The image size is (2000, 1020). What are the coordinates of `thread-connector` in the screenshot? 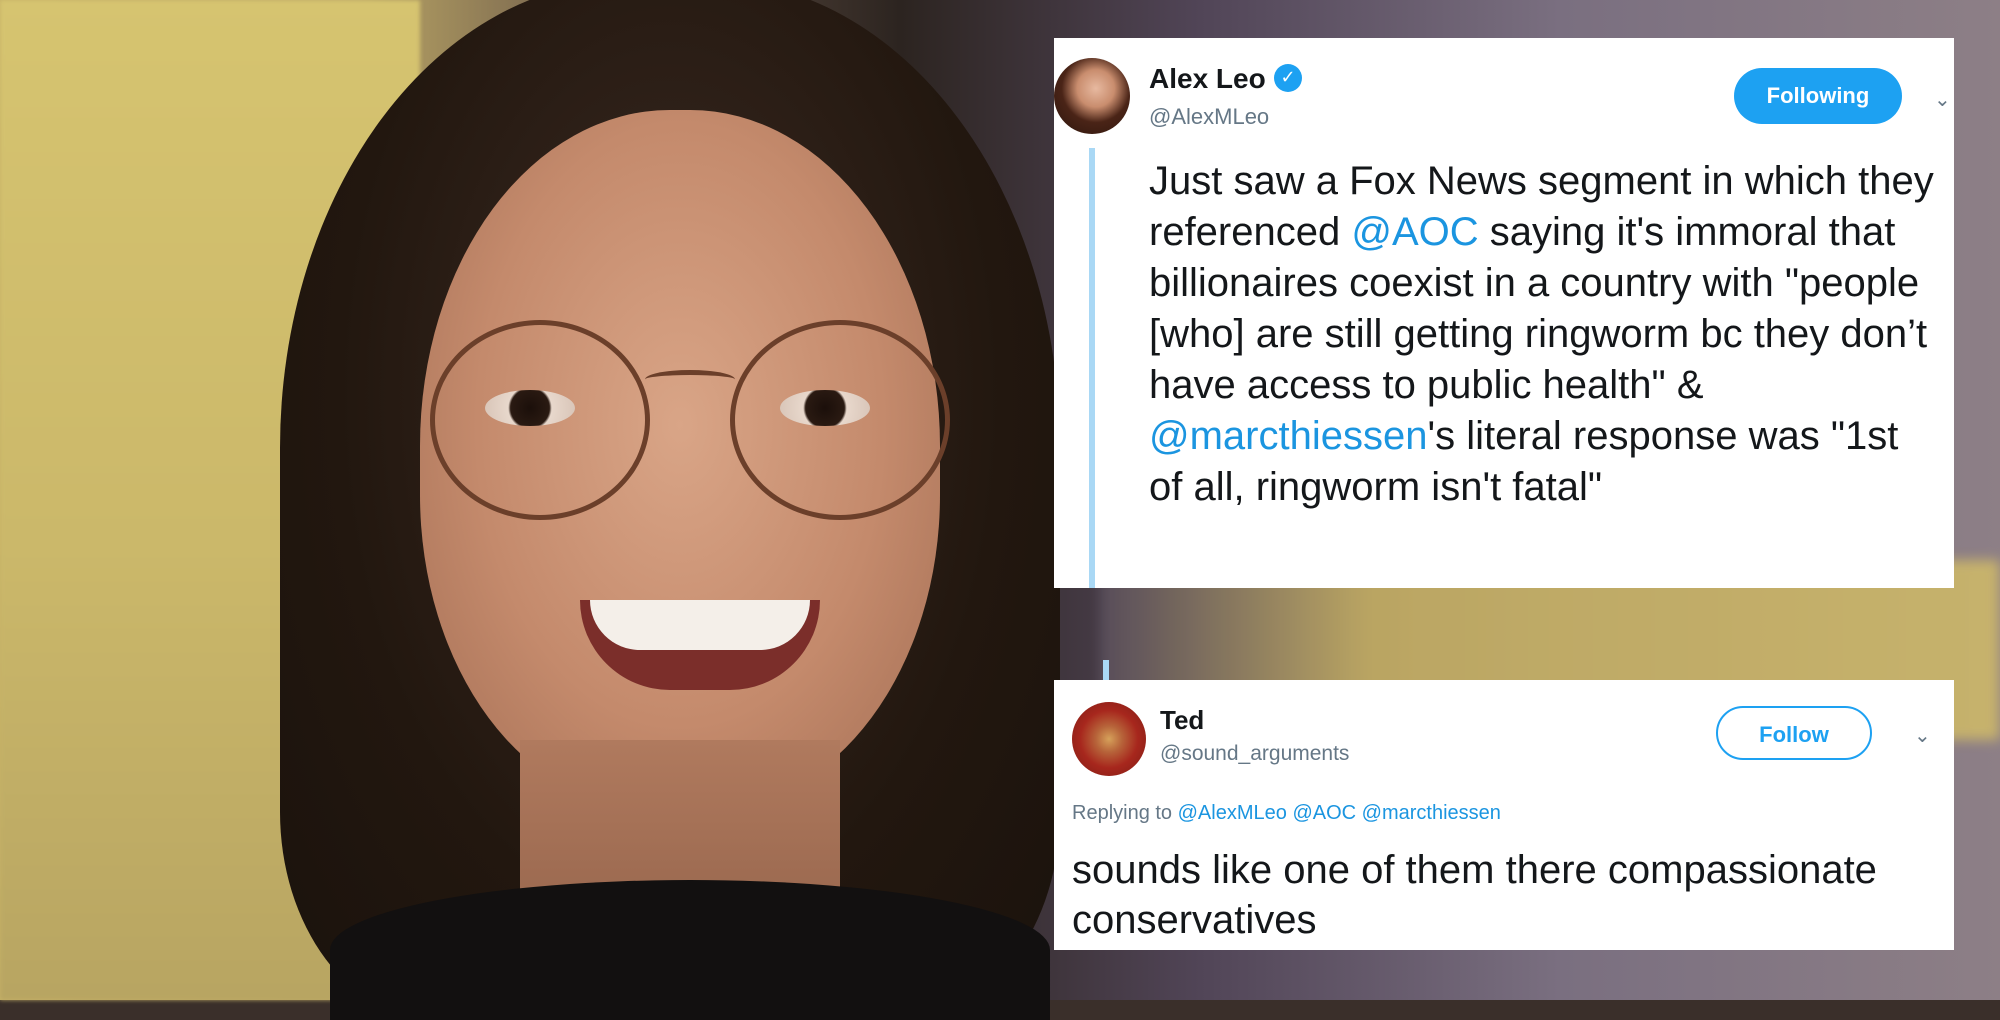 It's located at (1106, 670).